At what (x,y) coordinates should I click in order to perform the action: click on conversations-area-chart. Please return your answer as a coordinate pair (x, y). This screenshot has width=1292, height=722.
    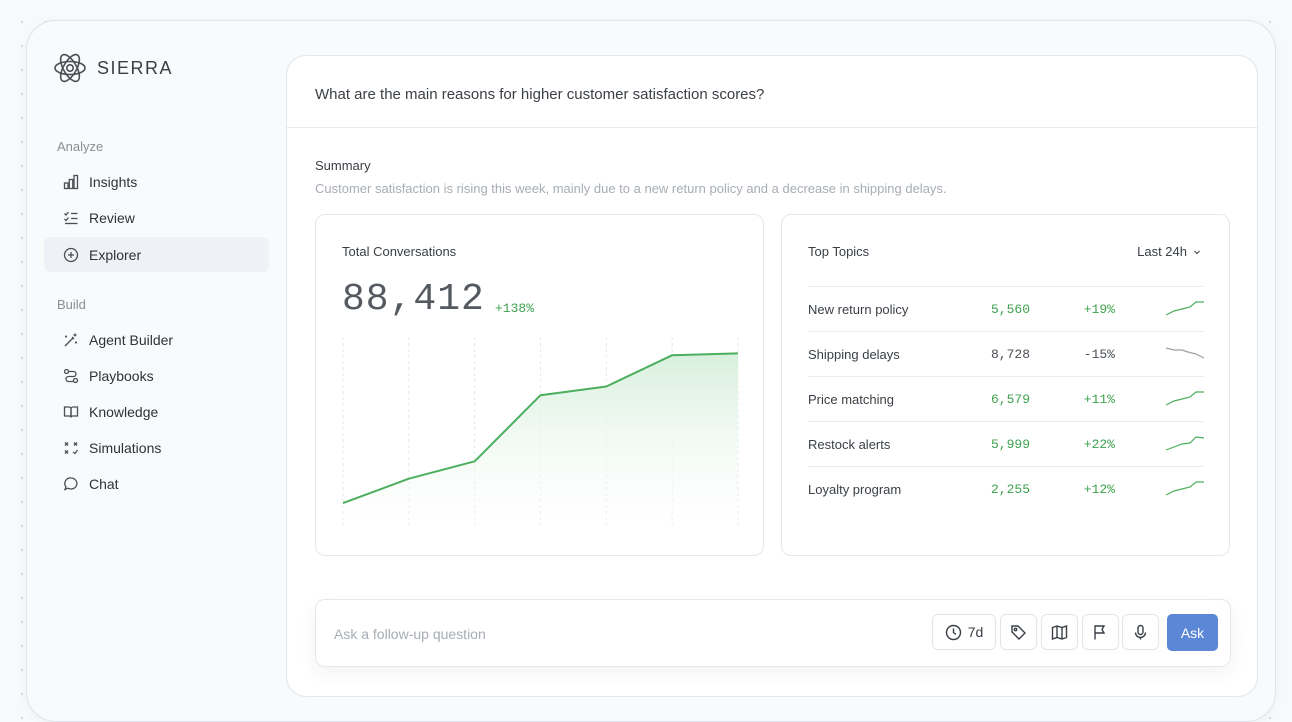
    Looking at the image, I should click on (540, 432).